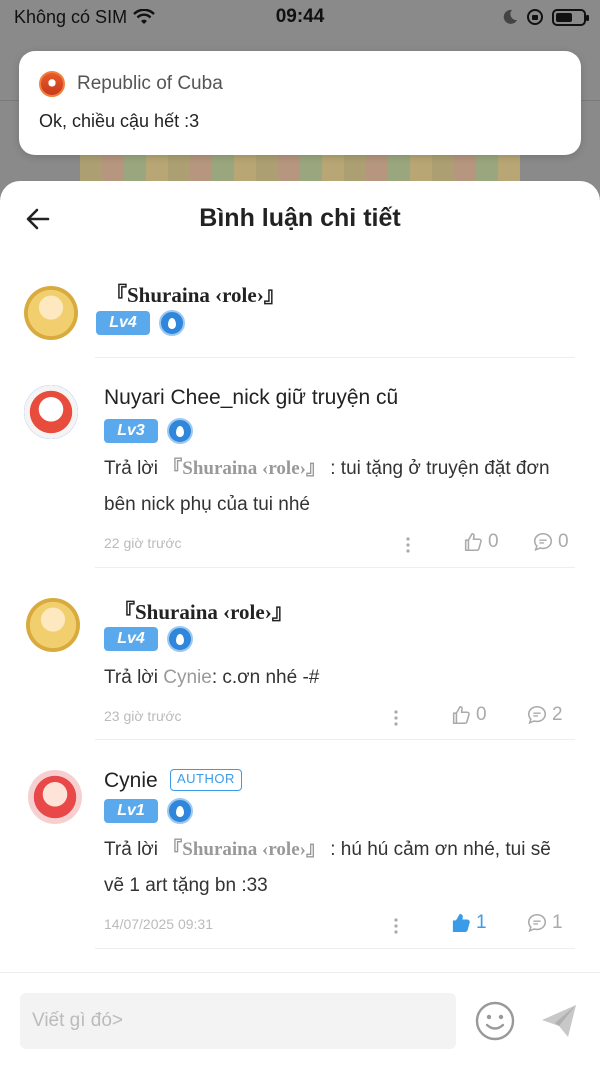 Image resolution: width=600 pixels, height=1067 pixels. I want to click on notification-banner: Republic of Cuba Ok, chiều cậu hết :3, so click(300, 103).